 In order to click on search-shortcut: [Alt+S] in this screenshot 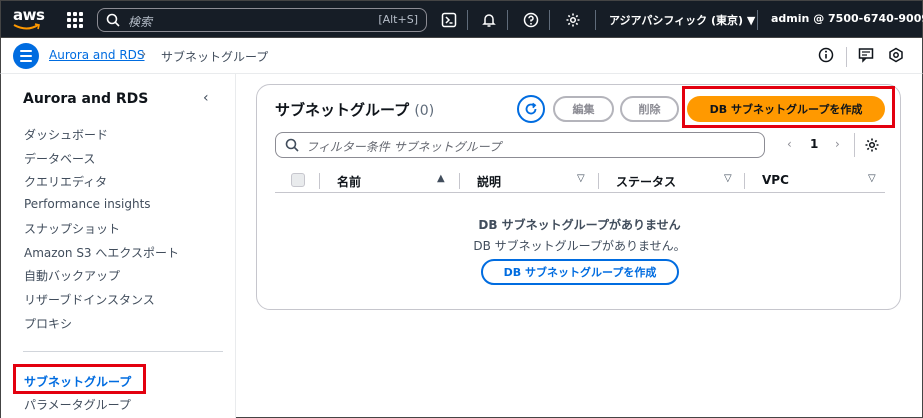, I will do `click(398, 19)`.